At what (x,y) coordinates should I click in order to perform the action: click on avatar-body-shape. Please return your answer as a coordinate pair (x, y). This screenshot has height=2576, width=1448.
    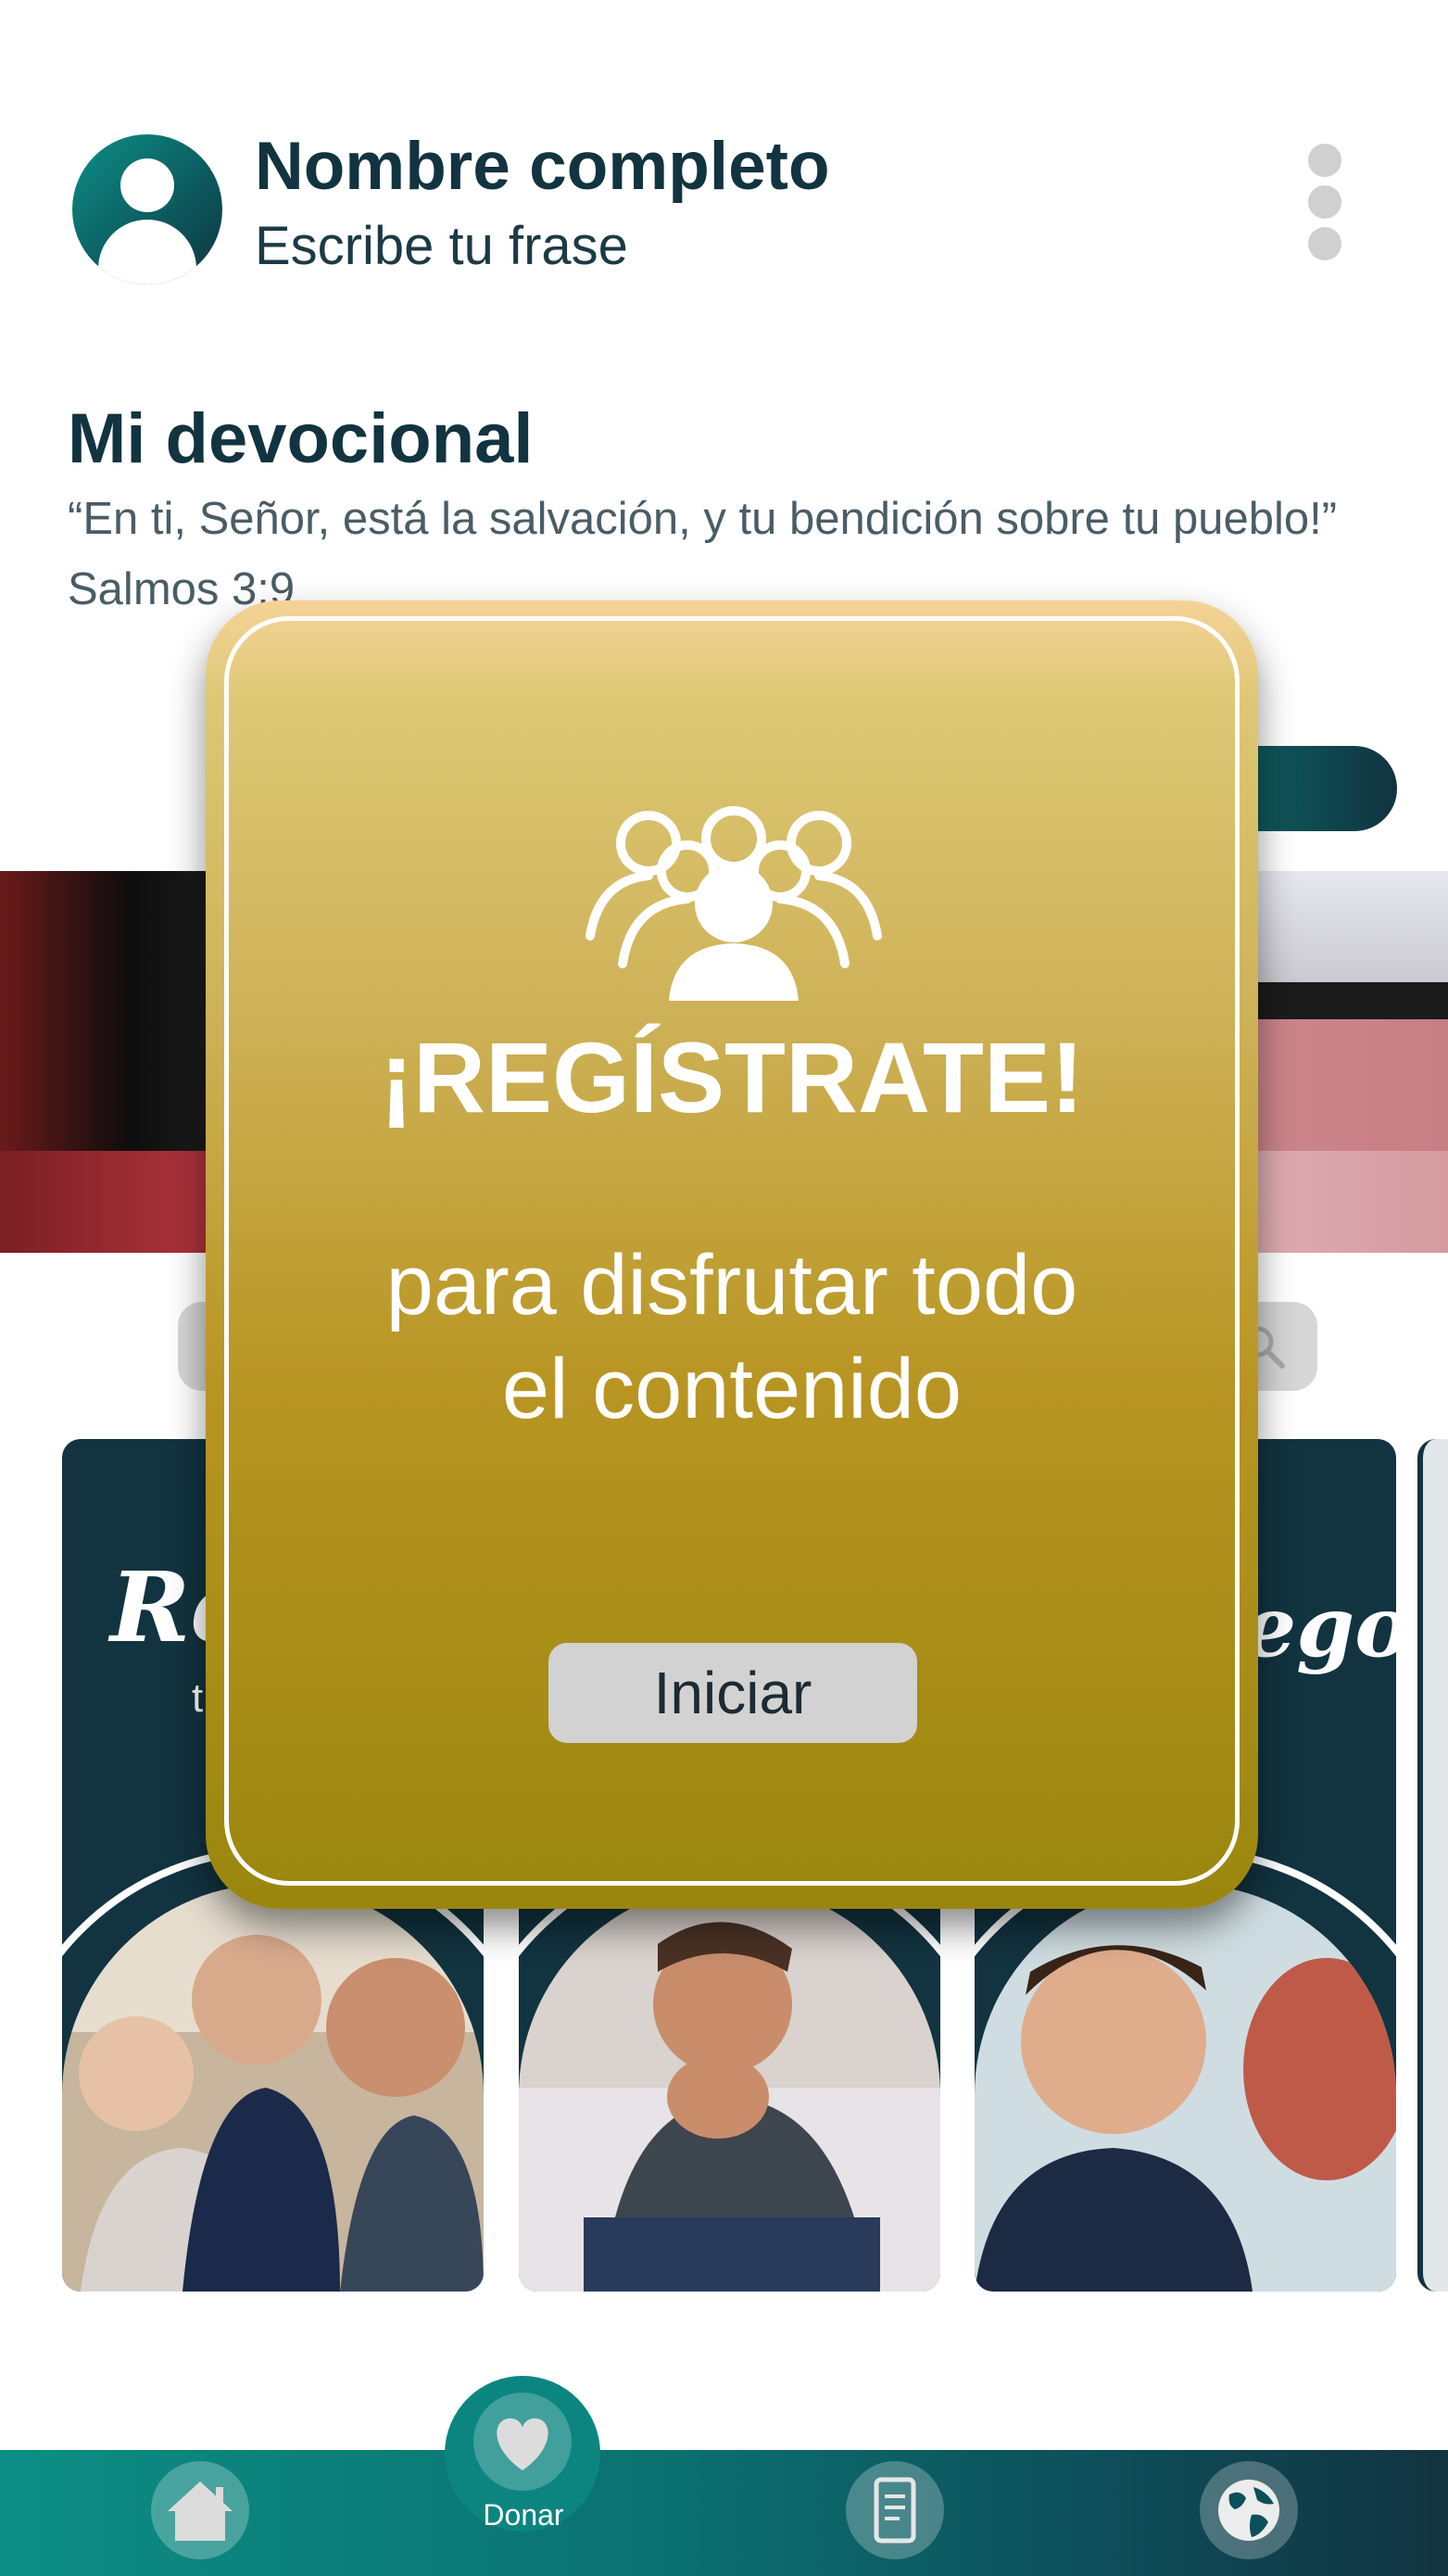
    Looking at the image, I should click on (147, 252).